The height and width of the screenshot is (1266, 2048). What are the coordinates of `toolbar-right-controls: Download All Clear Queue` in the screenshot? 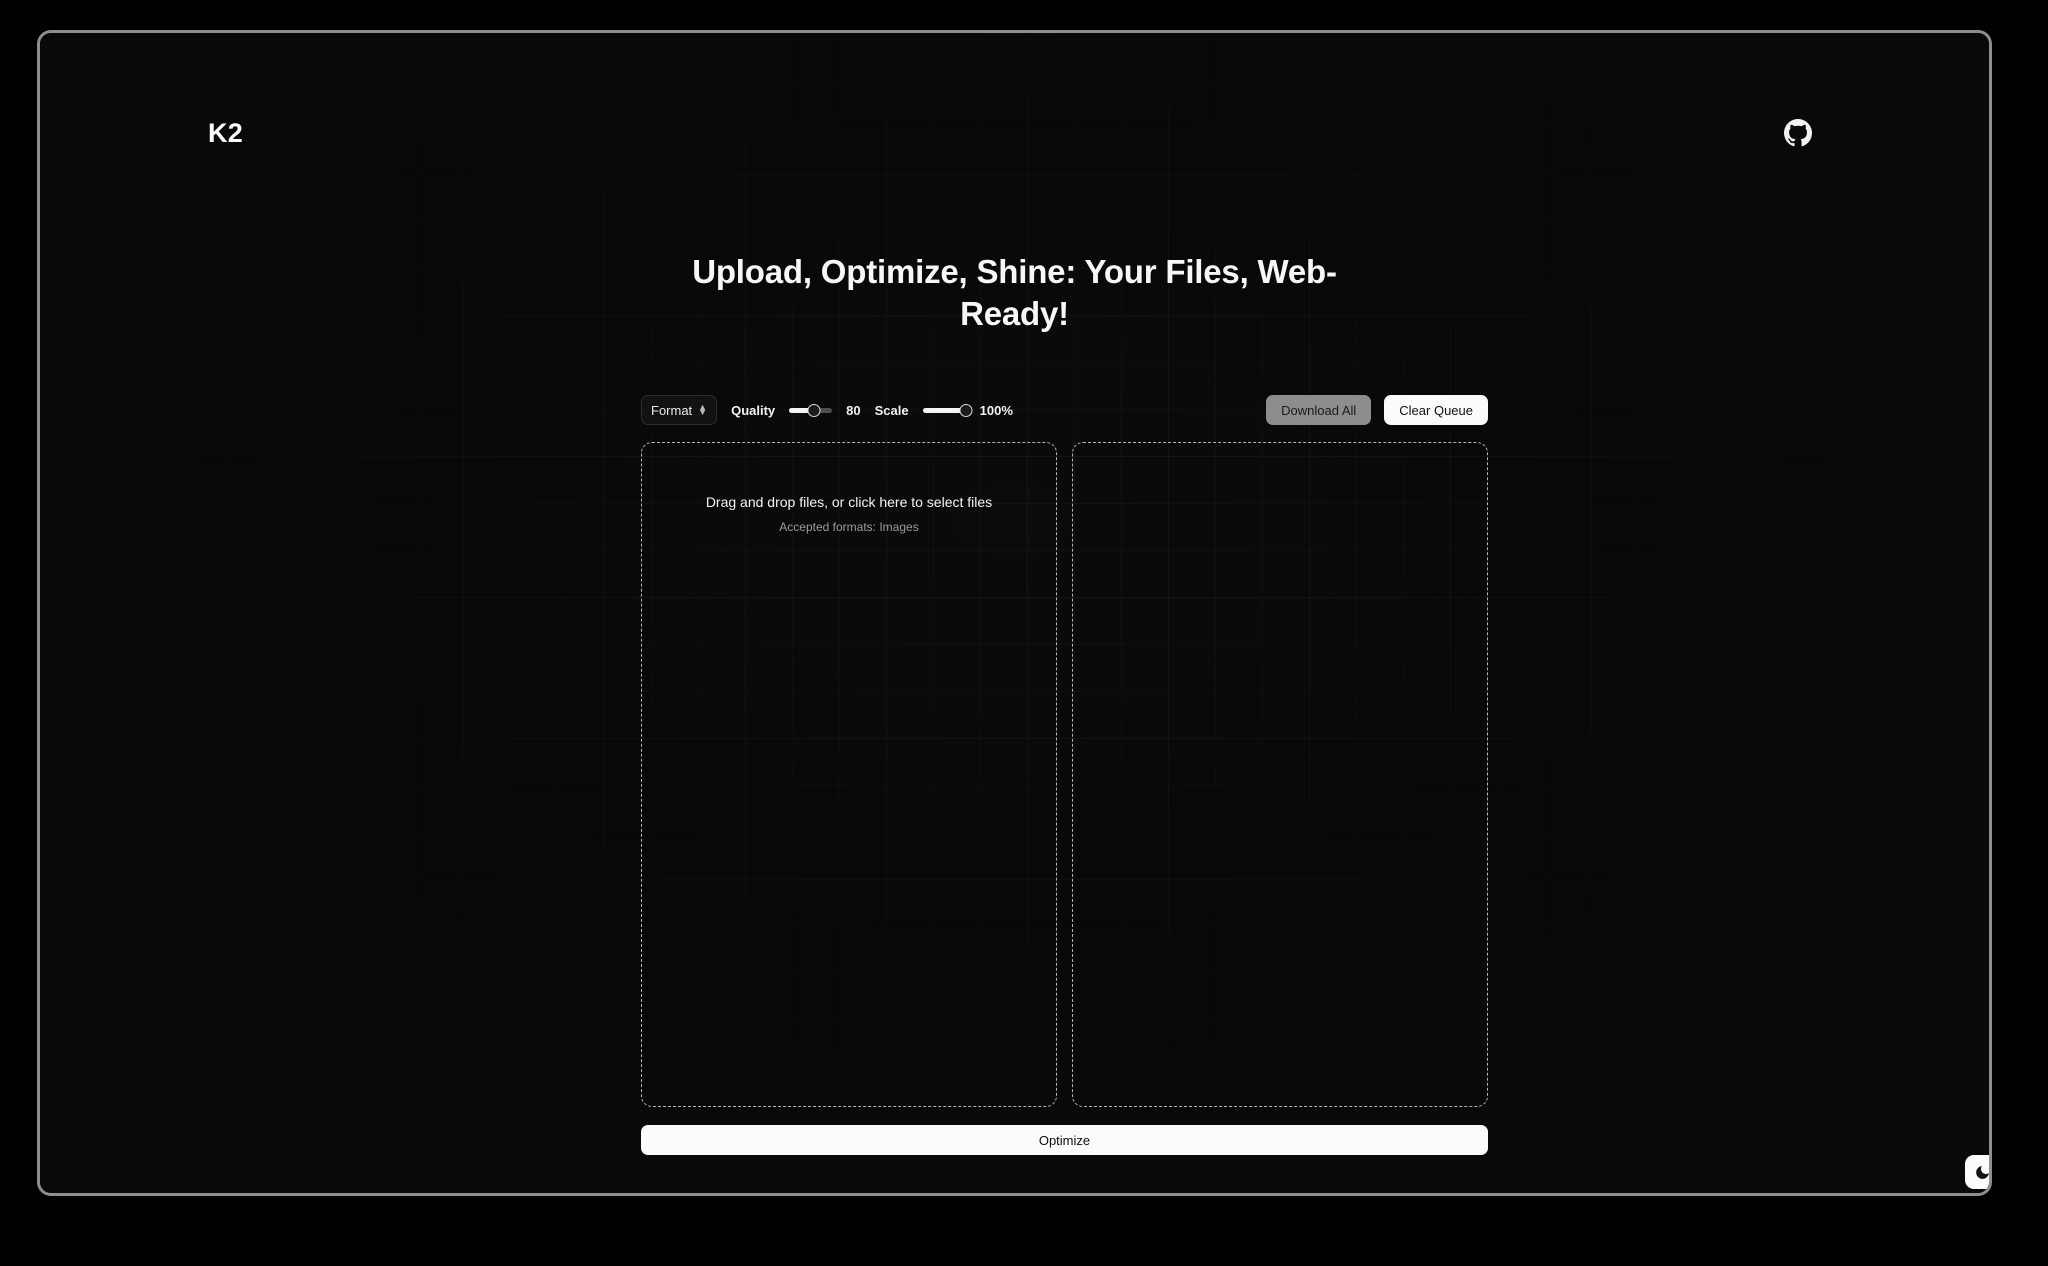 It's located at (1377, 410).